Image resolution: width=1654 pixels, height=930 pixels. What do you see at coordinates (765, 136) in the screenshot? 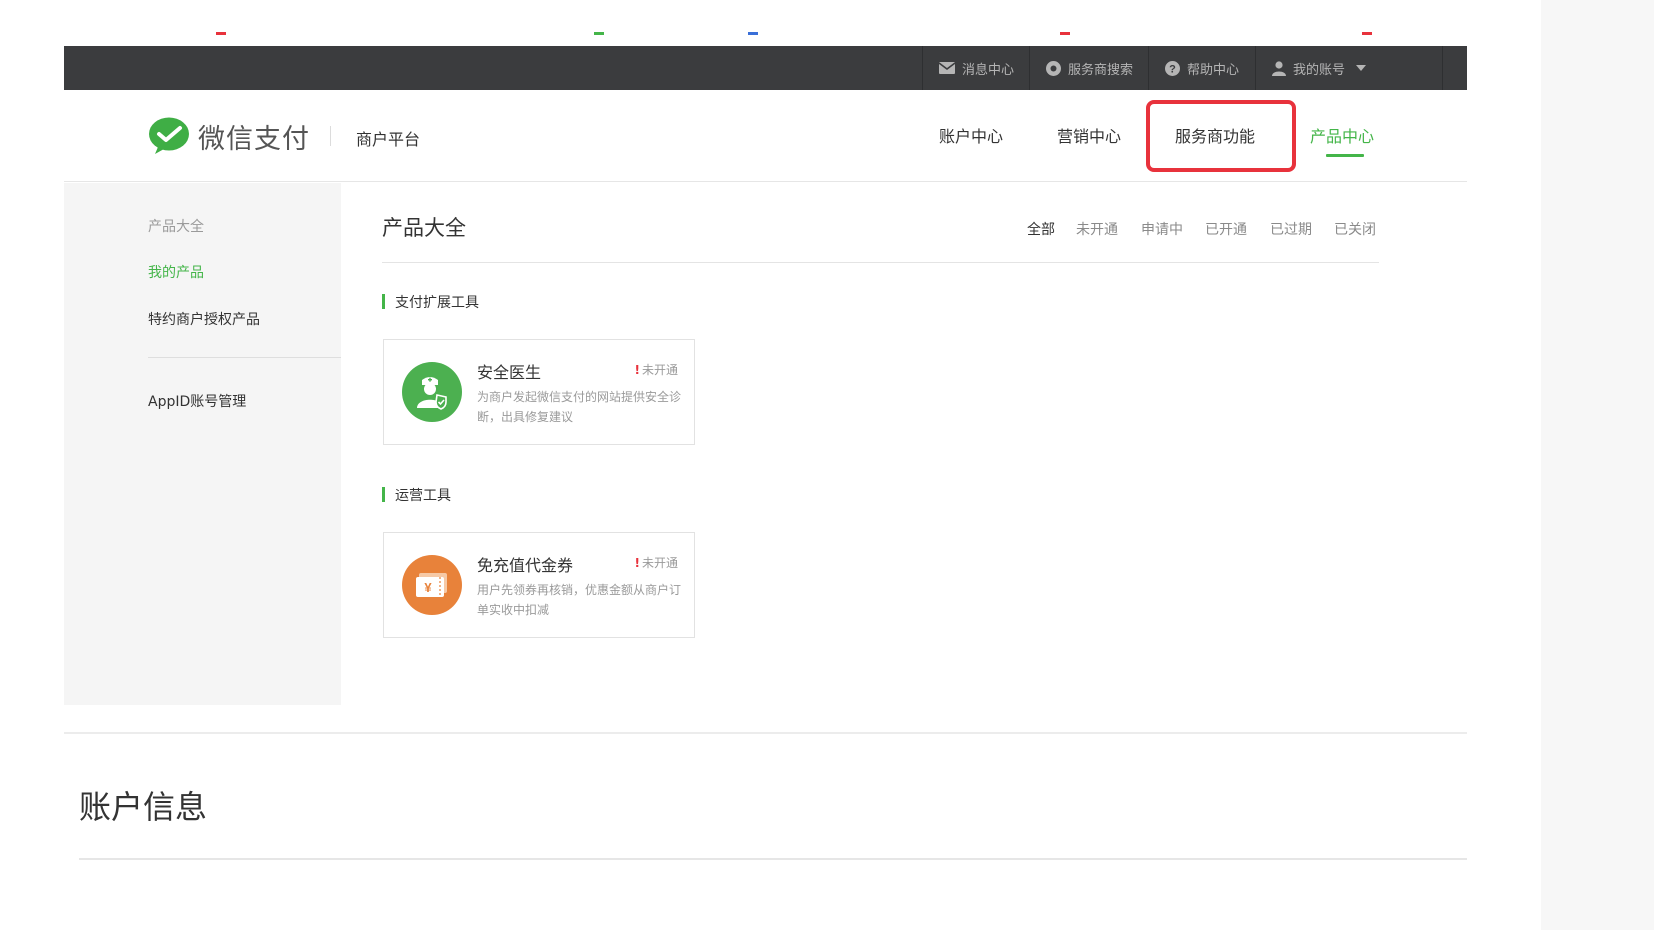
I see `header: 微信支付 商户平台 账户中心 营销中心 服务商功能 产品中心` at bounding box center [765, 136].